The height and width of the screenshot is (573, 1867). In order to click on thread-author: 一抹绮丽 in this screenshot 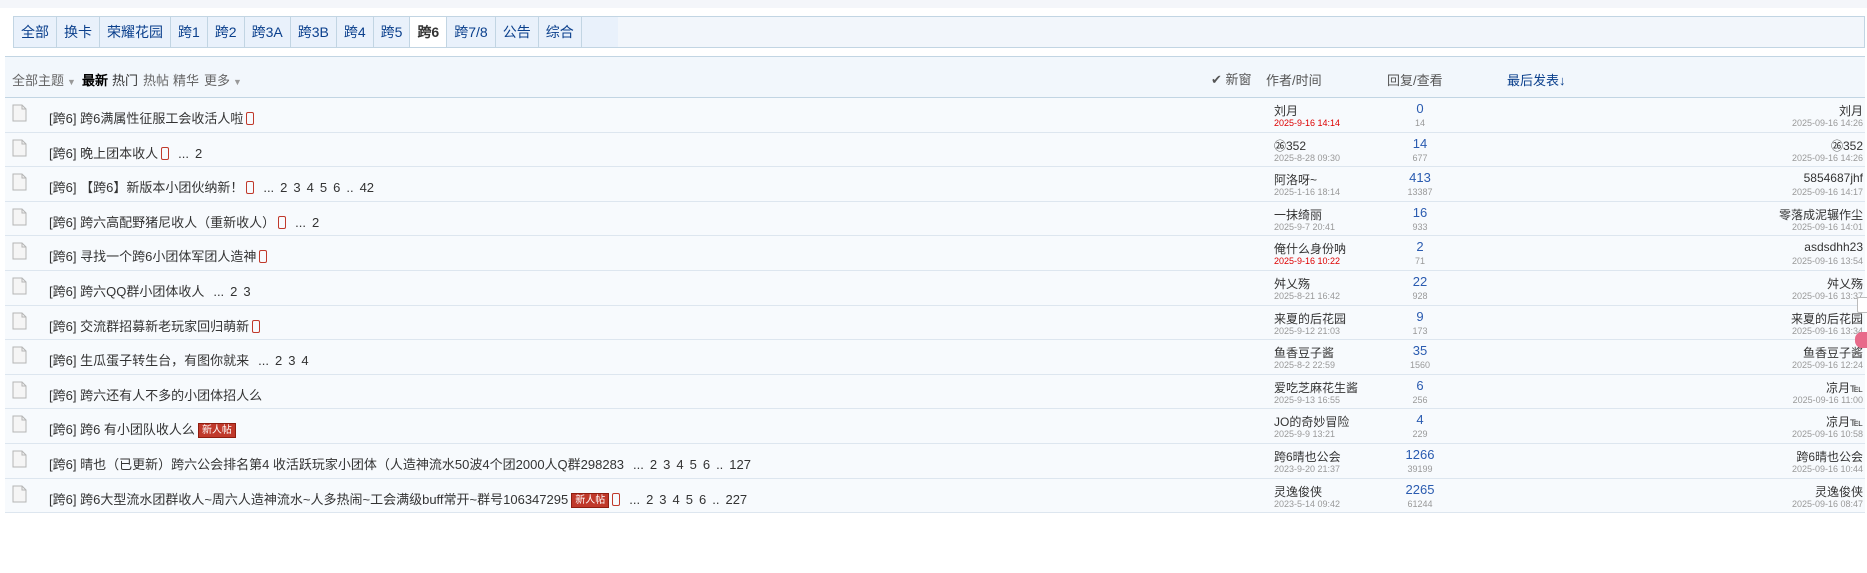, I will do `click(1298, 214)`.